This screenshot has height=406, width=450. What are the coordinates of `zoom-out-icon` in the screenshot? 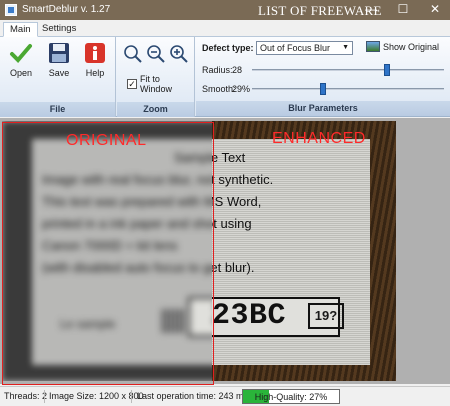 It's located at (156, 54).